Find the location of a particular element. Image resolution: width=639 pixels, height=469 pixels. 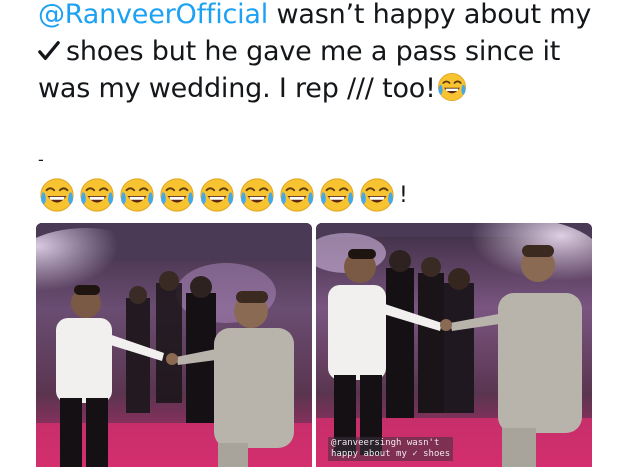

emoji-row: ! is located at coordinates (223, 195).